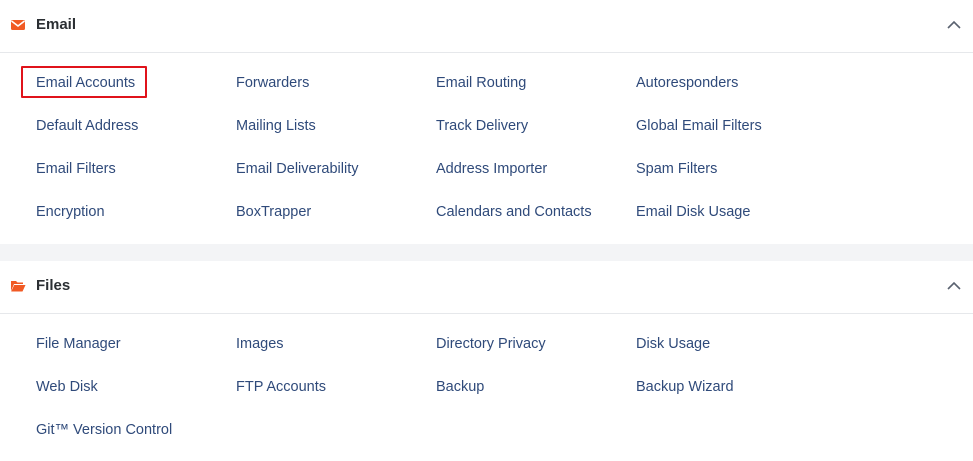 This screenshot has height=461, width=973. Describe the element at coordinates (78, 344) in the screenshot. I see `file-manager-link: File Manager` at that location.